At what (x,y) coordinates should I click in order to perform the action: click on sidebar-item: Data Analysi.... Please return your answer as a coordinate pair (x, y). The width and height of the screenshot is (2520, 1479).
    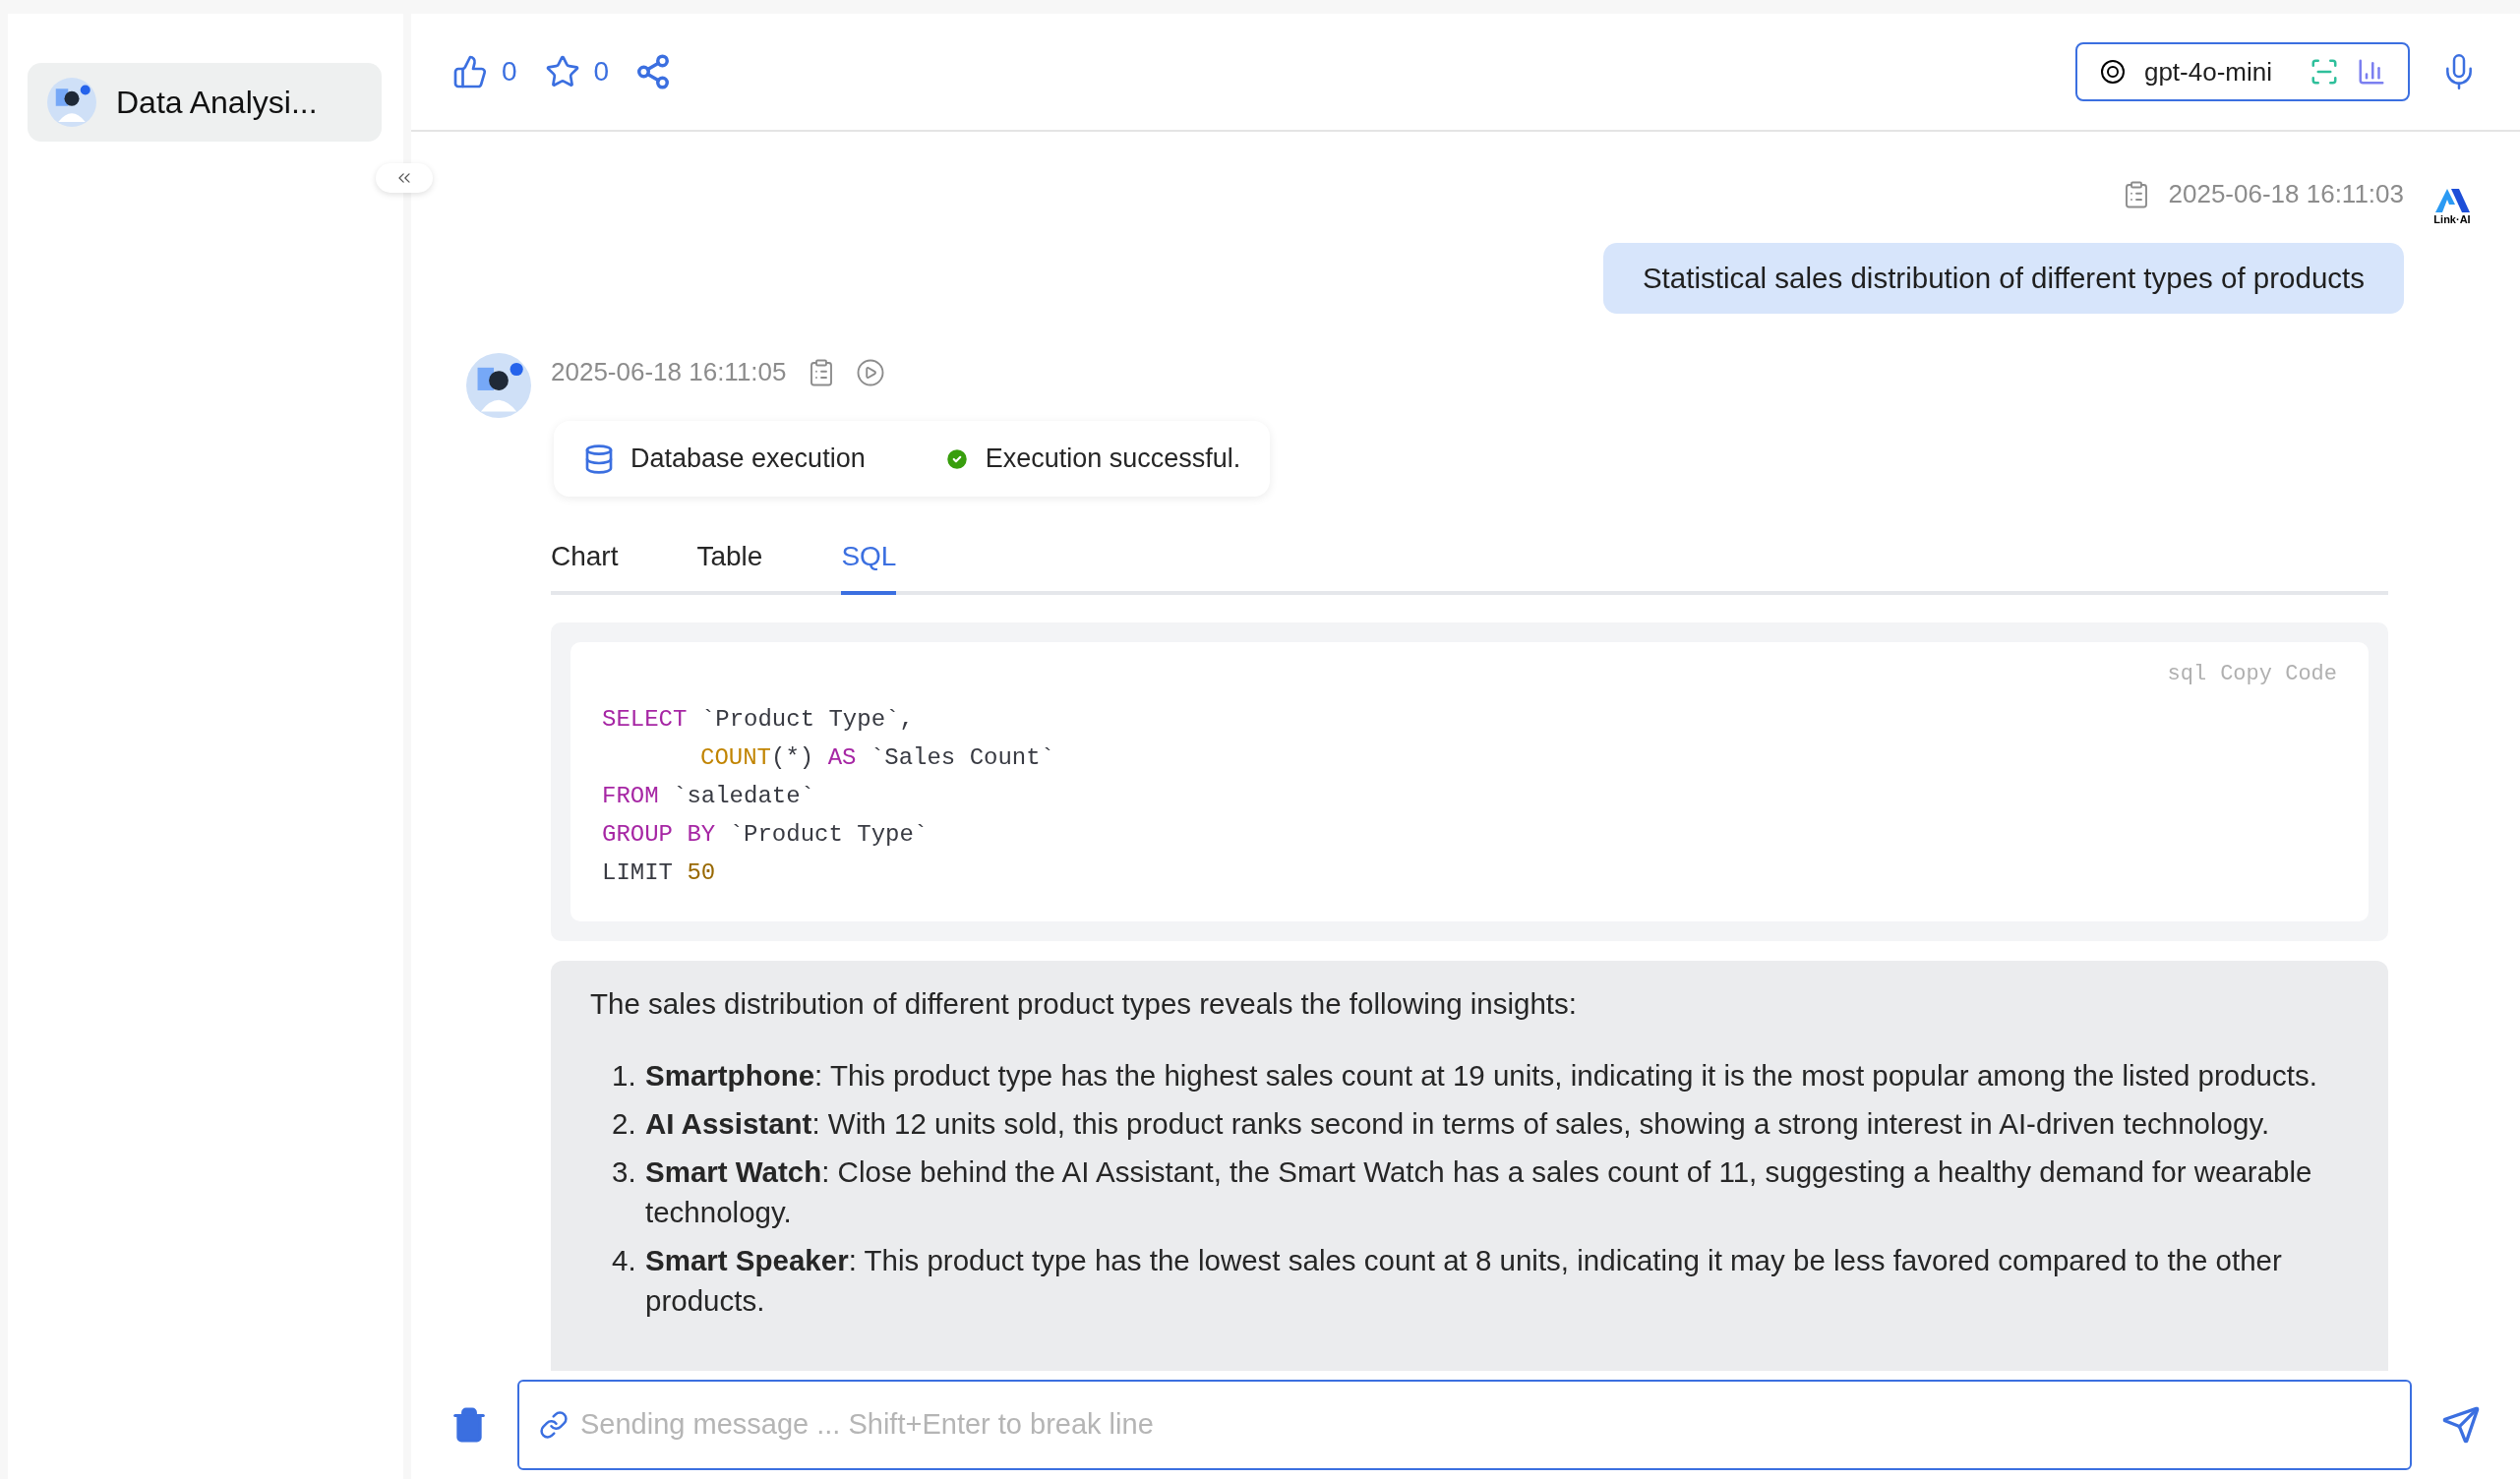
    Looking at the image, I should click on (205, 102).